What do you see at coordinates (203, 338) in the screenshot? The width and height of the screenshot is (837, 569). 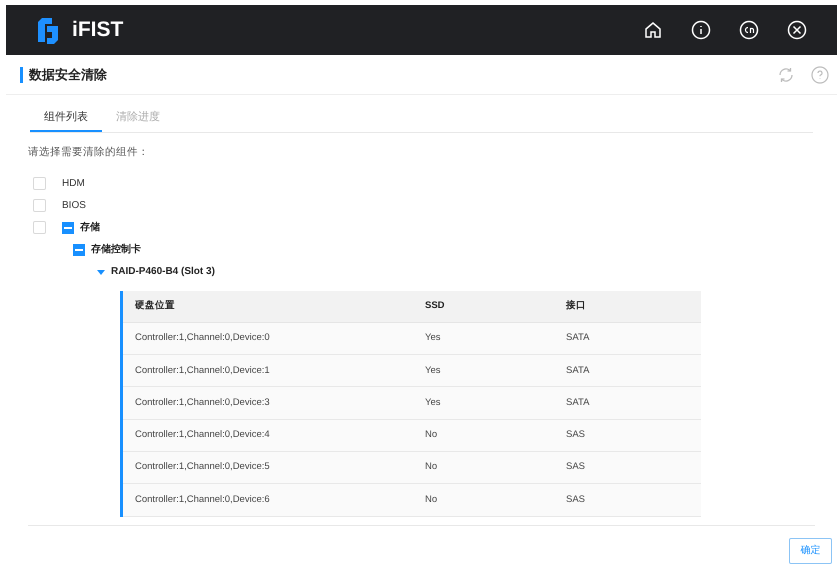 I see `table-cell-text: Controller:1,Channel:0,Device:0` at bounding box center [203, 338].